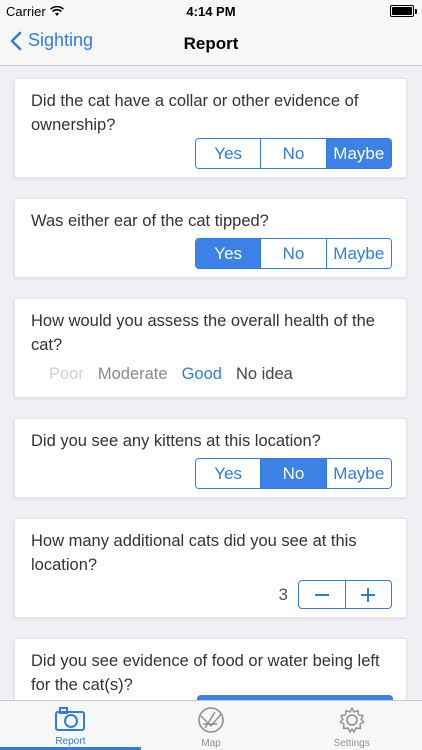  Describe the element at coordinates (283, 594) in the screenshot. I see `additional-cats-count: 3` at that location.